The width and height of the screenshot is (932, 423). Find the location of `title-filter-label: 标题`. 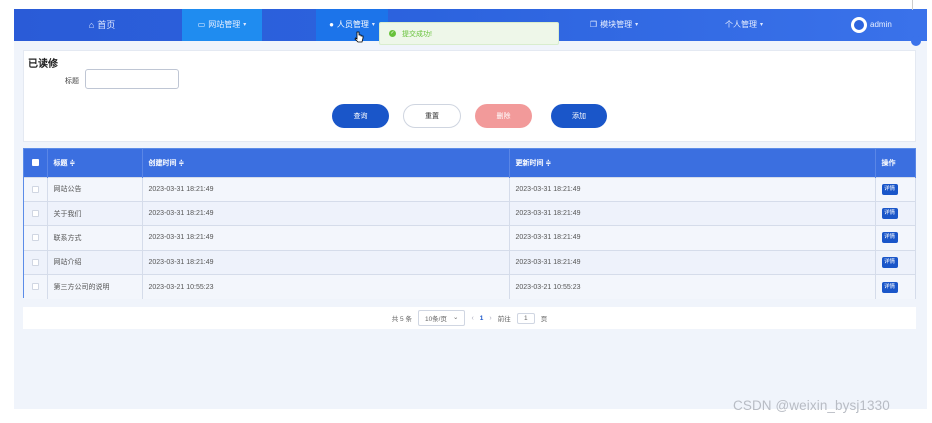

title-filter-label: 标题 is located at coordinates (72, 81).